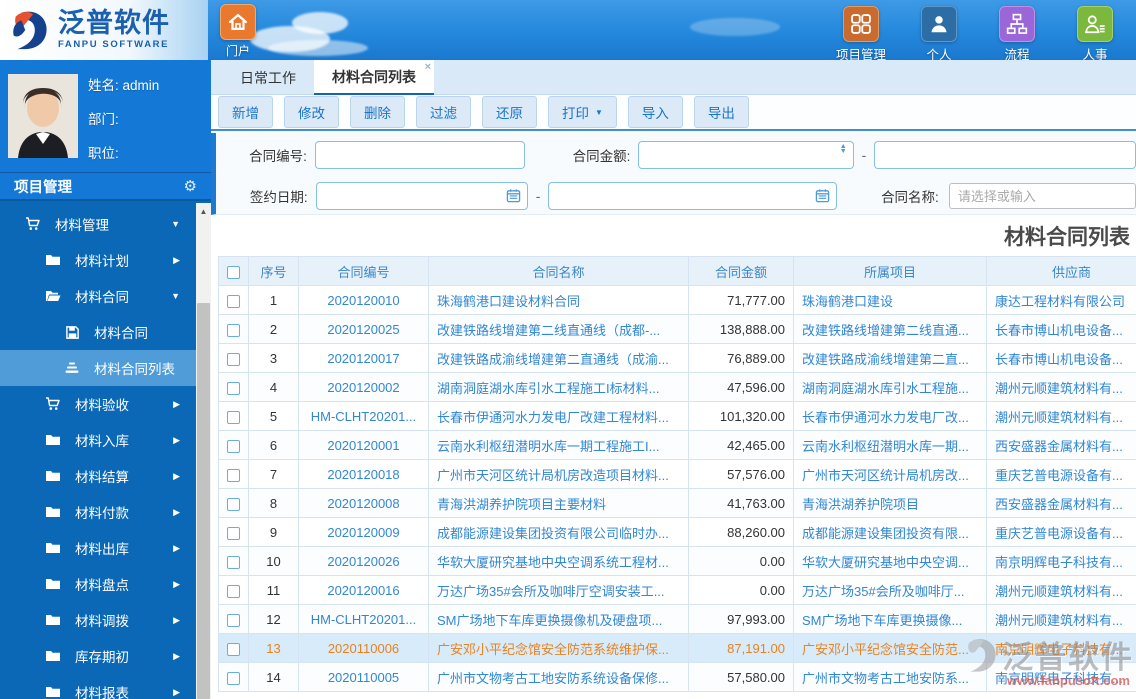 Image resolution: width=1136 pixels, height=699 pixels. I want to click on contract-code-link: 2020120016, so click(363, 590).